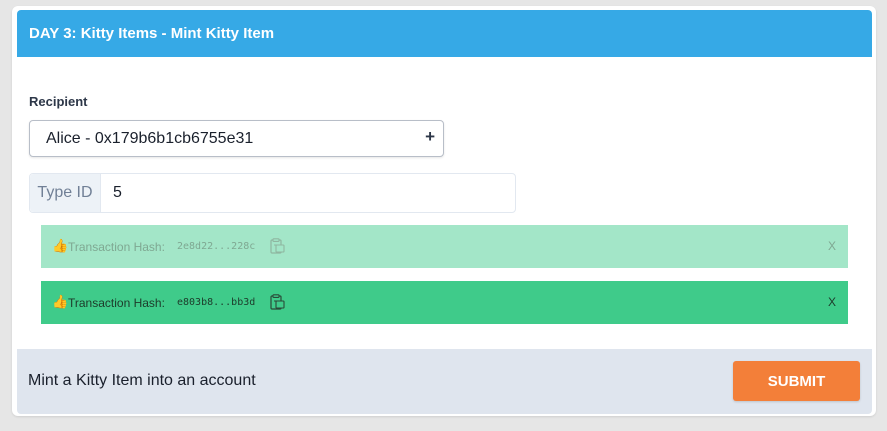 This screenshot has width=887, height=431. I want to click on transaction-hash: 2e8d22...228c, so click(216, 246).